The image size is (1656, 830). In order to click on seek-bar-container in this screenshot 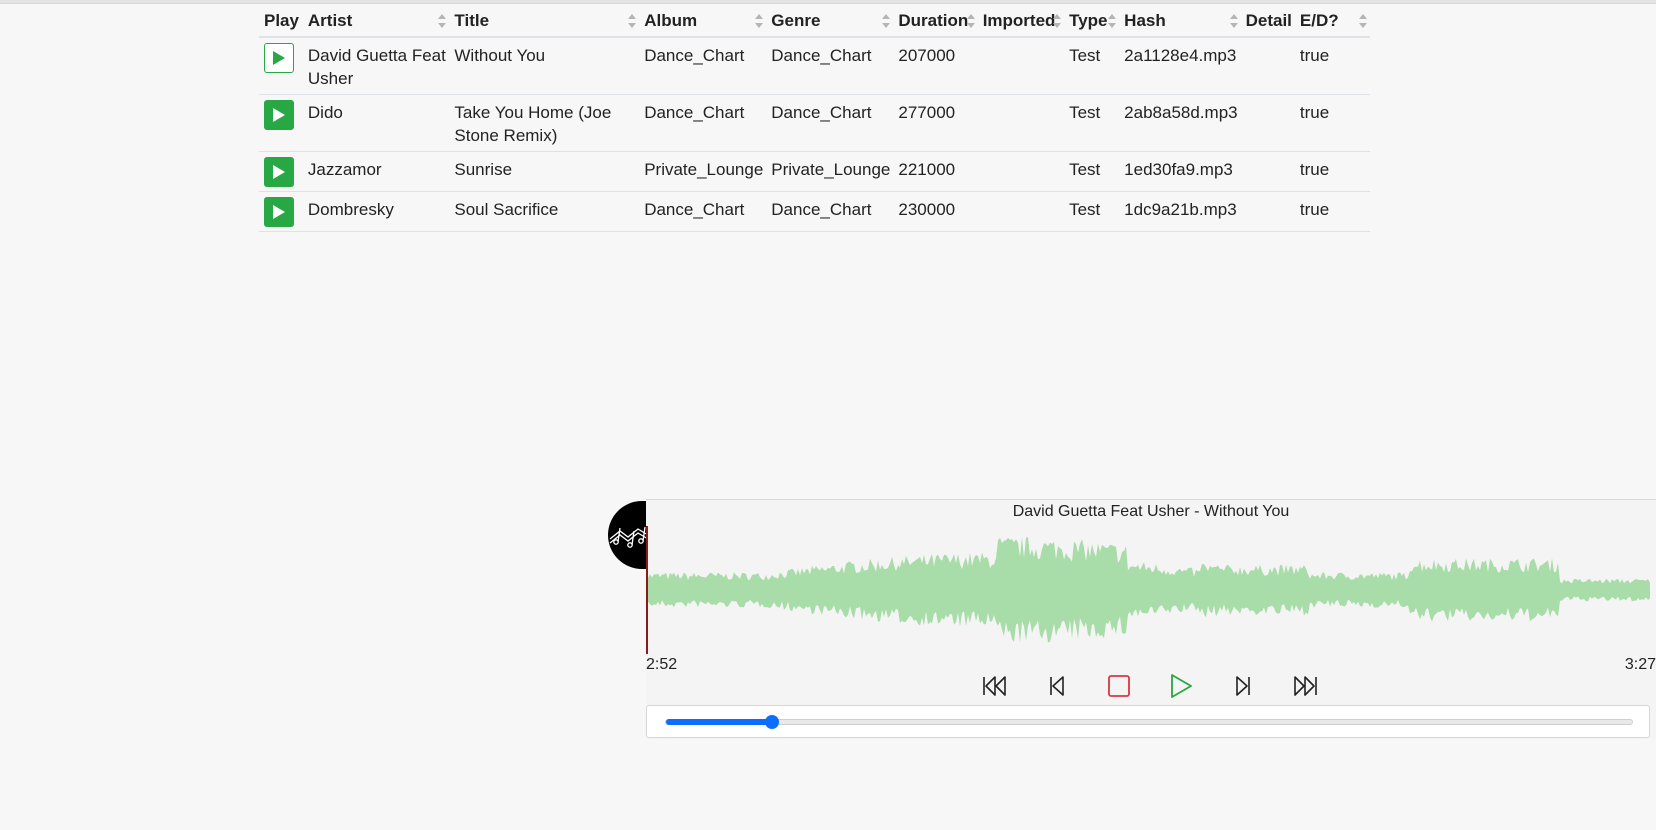, I will do `click(1148, 721)`.